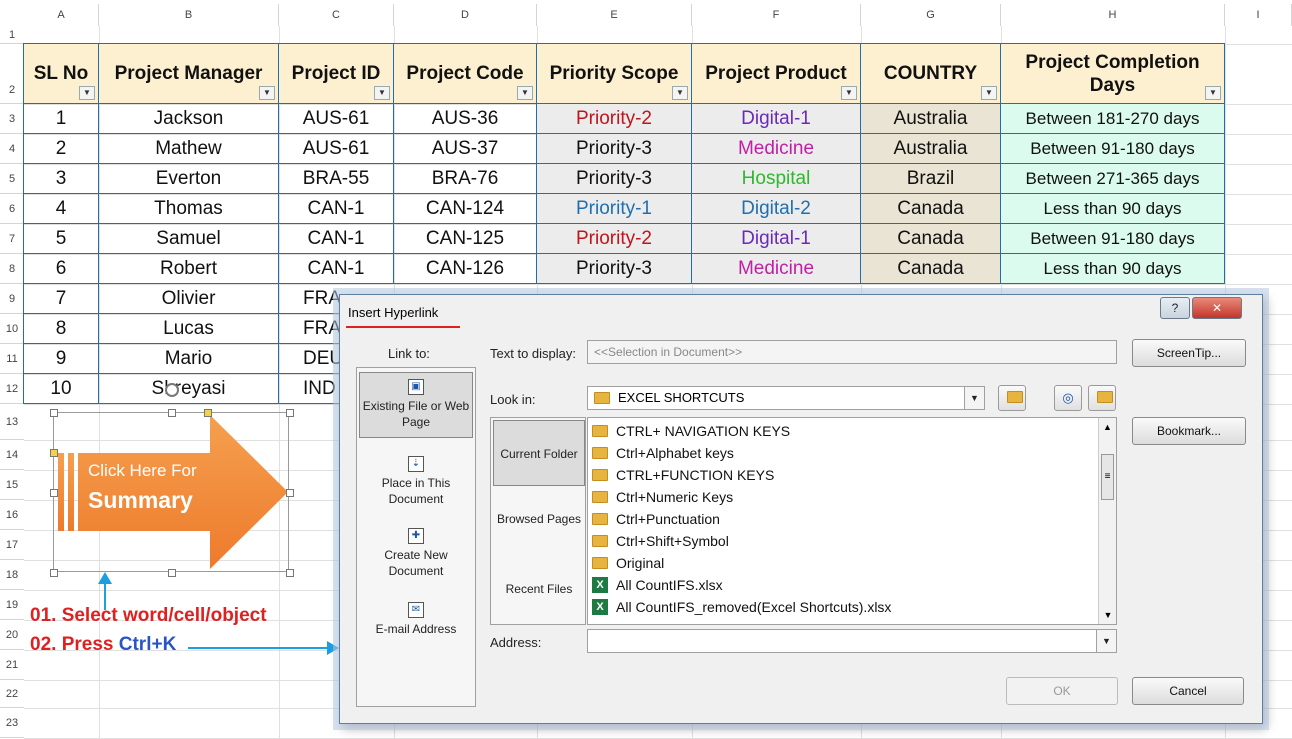  I want to click on table-cell: Medicine, so click(776, 269).